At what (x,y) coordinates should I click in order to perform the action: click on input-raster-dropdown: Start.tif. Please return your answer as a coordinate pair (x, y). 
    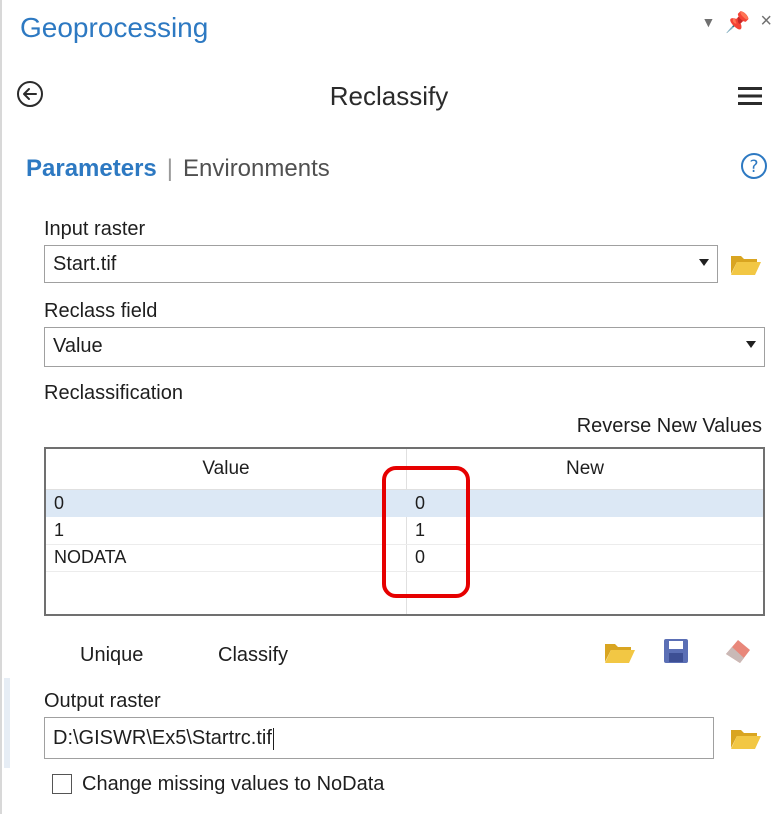
    Looking at the image, I should click on (381, 264).